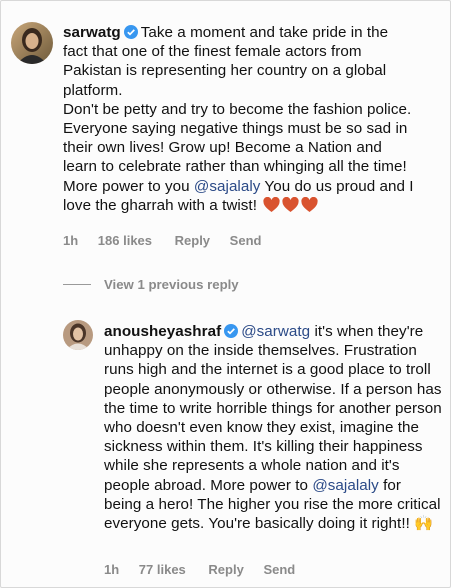 This screenshot has width=451, height=588. What do you see at coordinates (32, 43) in the screenshot?
I see `avatar-sarwatg` at bounding box center [32, 43].